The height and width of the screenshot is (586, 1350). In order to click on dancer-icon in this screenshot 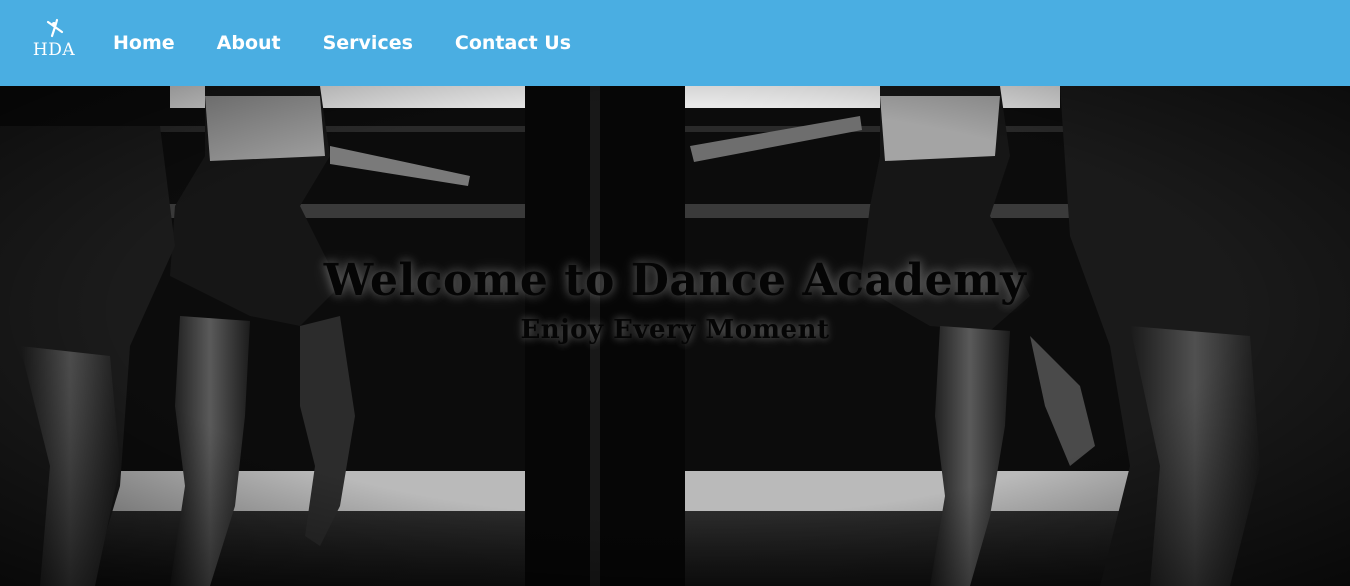, I will do `click(55, 28)`.